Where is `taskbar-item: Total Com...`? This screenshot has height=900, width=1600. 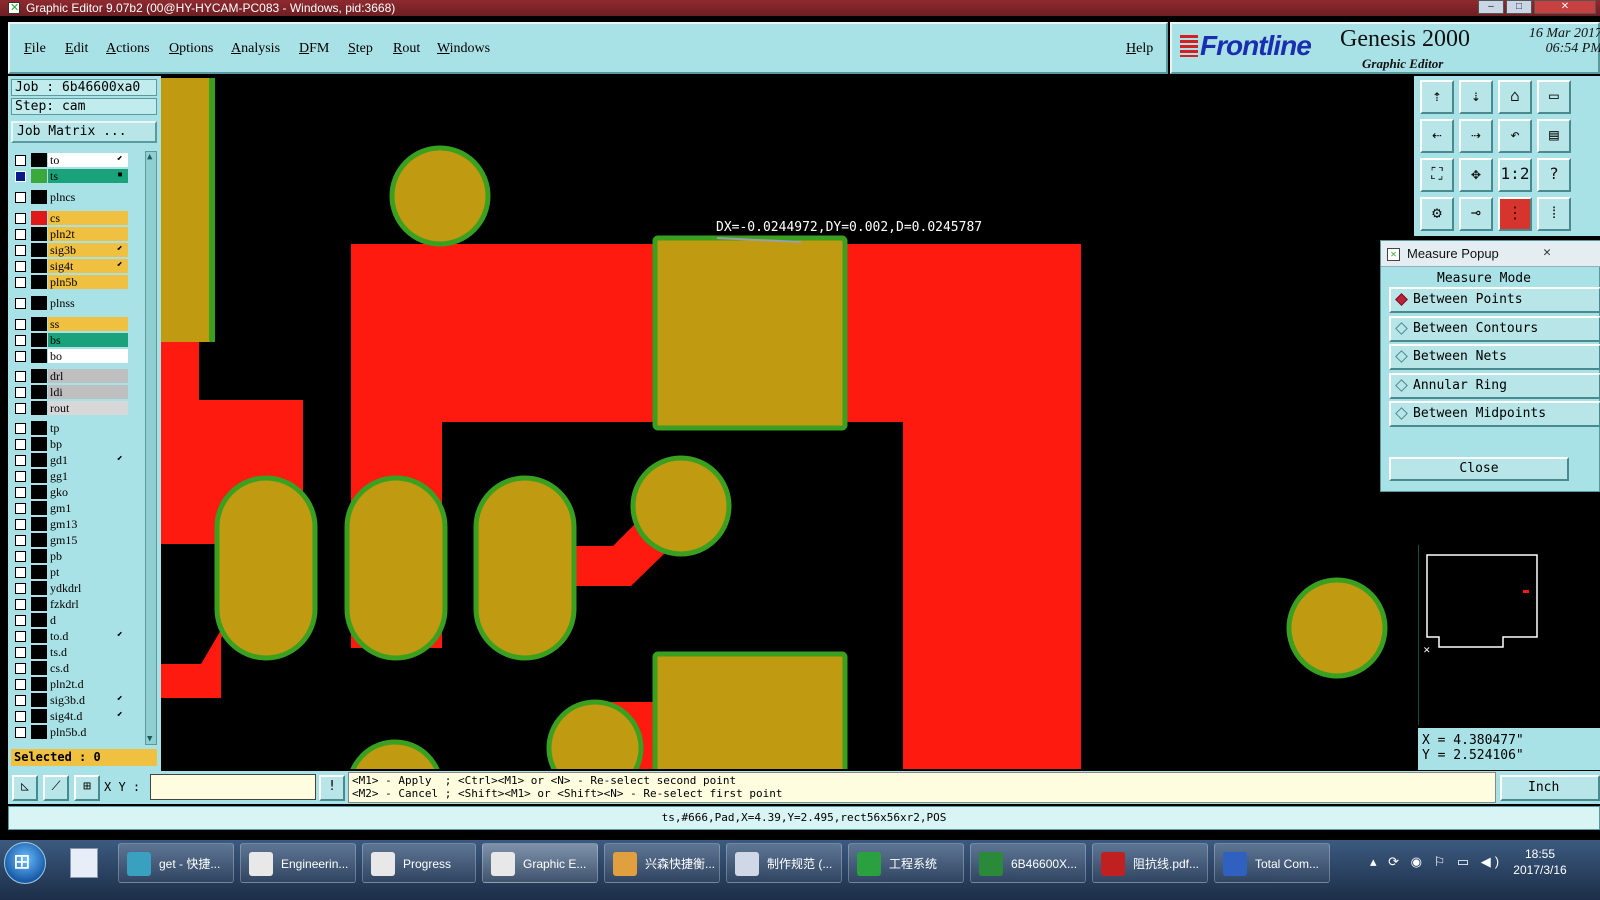
taskbar-item: Total Com... is located at coordinates (1272, 863).